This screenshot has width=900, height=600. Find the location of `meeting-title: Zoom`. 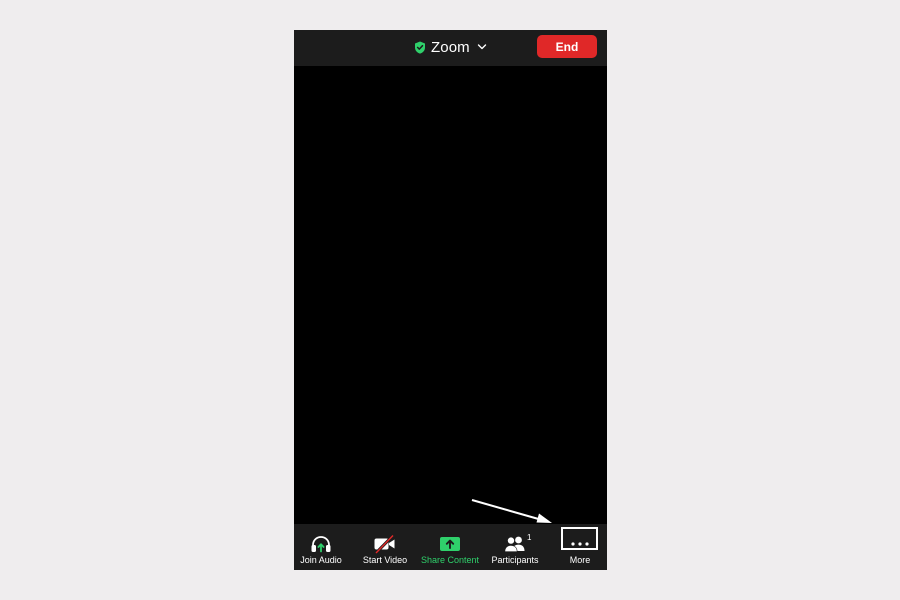

meeting-title: Zoom is located at coordinates (450, 47).